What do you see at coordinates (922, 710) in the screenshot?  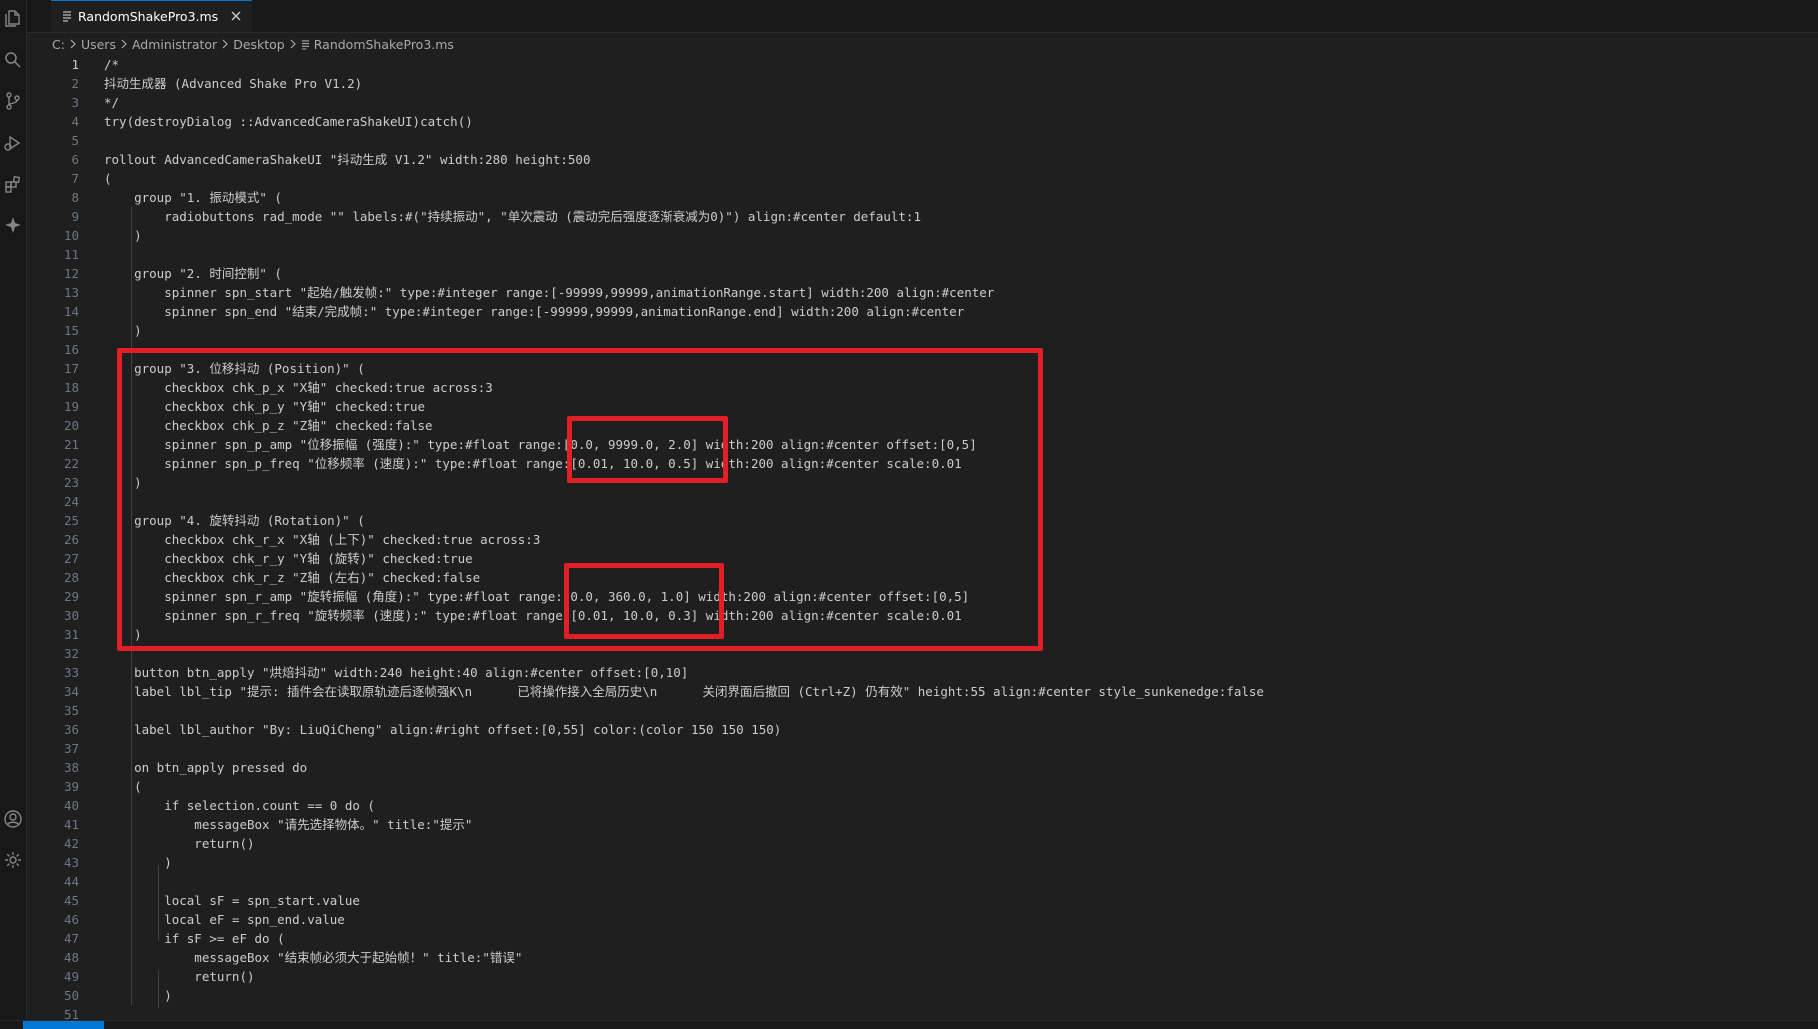 I see `code-line: 35` at bounding box center [922, 710].